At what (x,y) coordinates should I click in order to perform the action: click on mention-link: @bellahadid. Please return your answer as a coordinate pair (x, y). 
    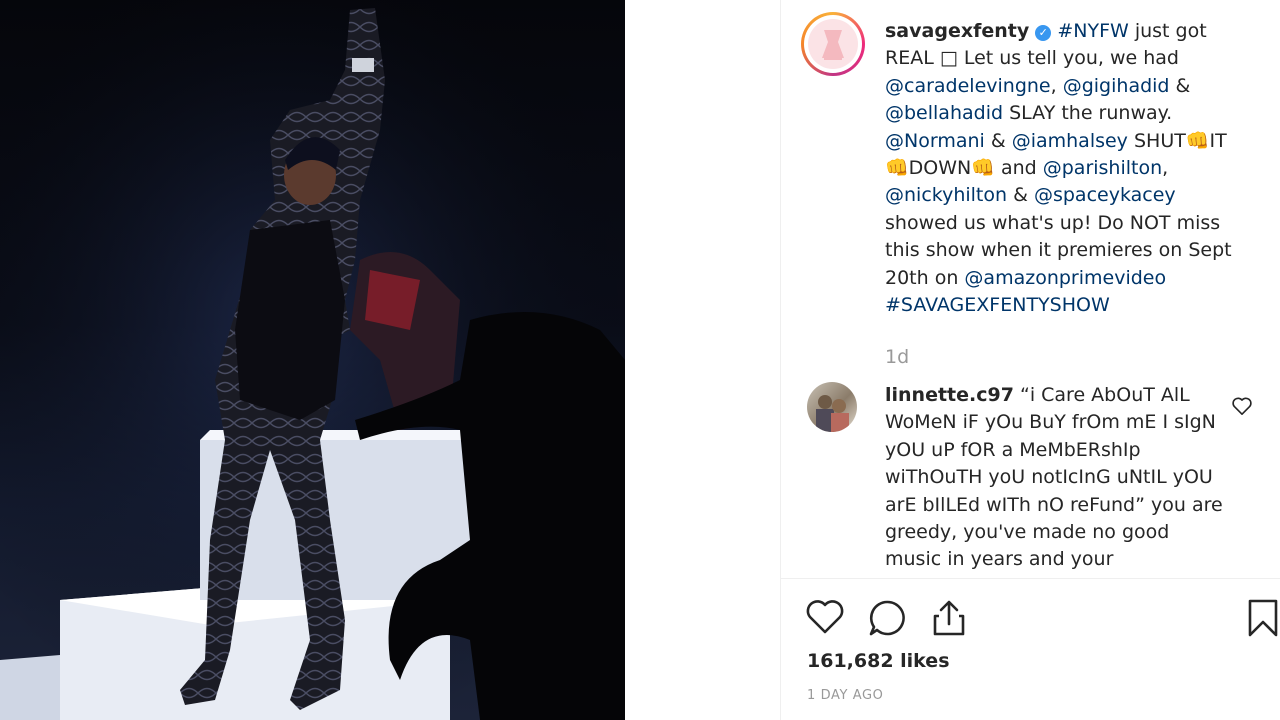
    Looking at the image, I should click on (944, 113).